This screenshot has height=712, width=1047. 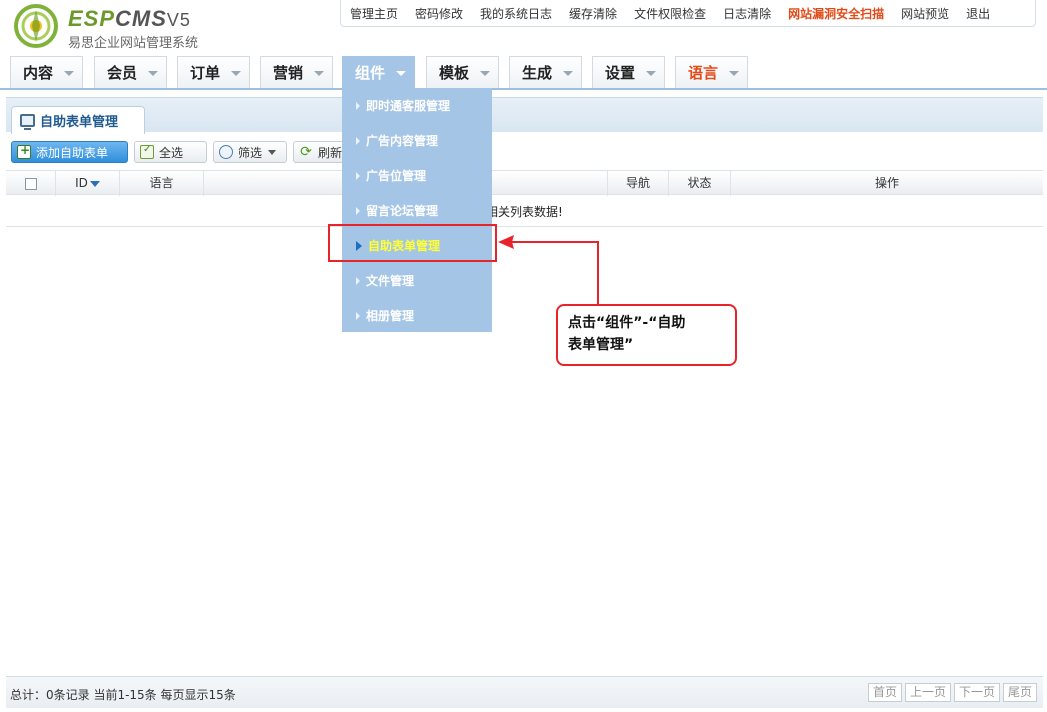 What do you see at coordinates (373, 13) in the screenshot?
I see `top-link-home: 管理主页` at bounding box center [373, 13].